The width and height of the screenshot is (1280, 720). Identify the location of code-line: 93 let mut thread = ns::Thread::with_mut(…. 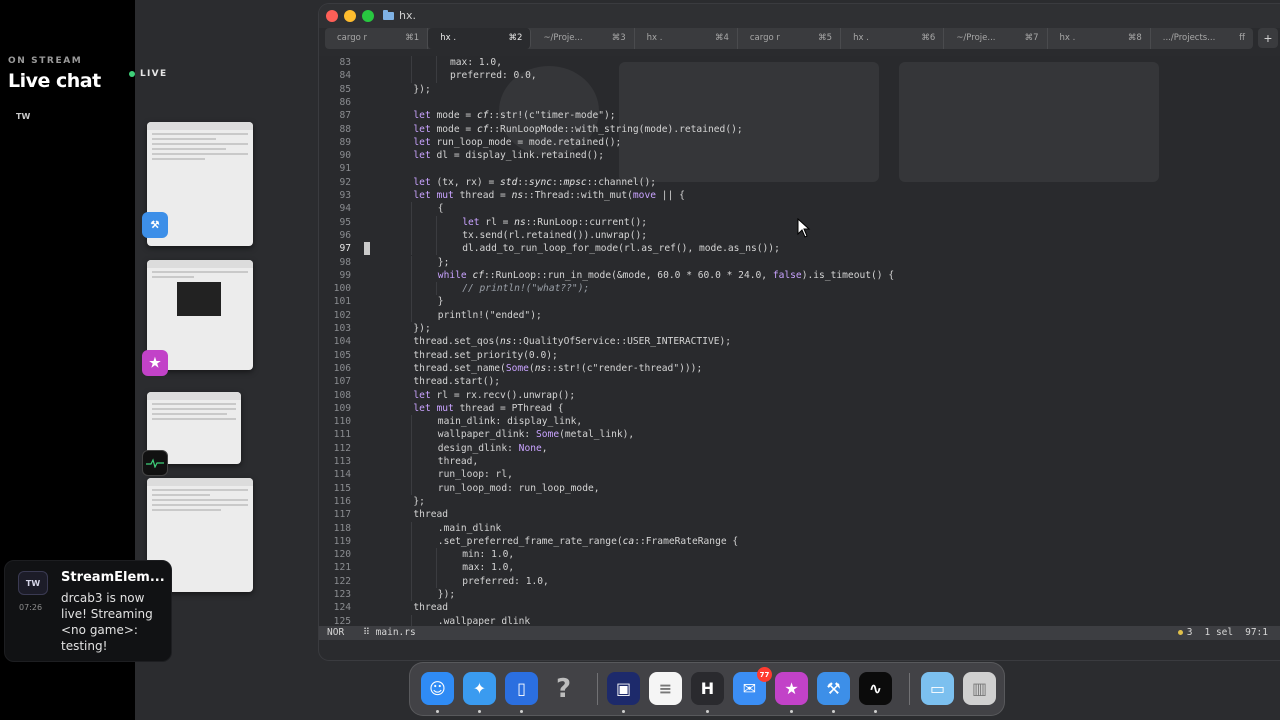
(789, 195).